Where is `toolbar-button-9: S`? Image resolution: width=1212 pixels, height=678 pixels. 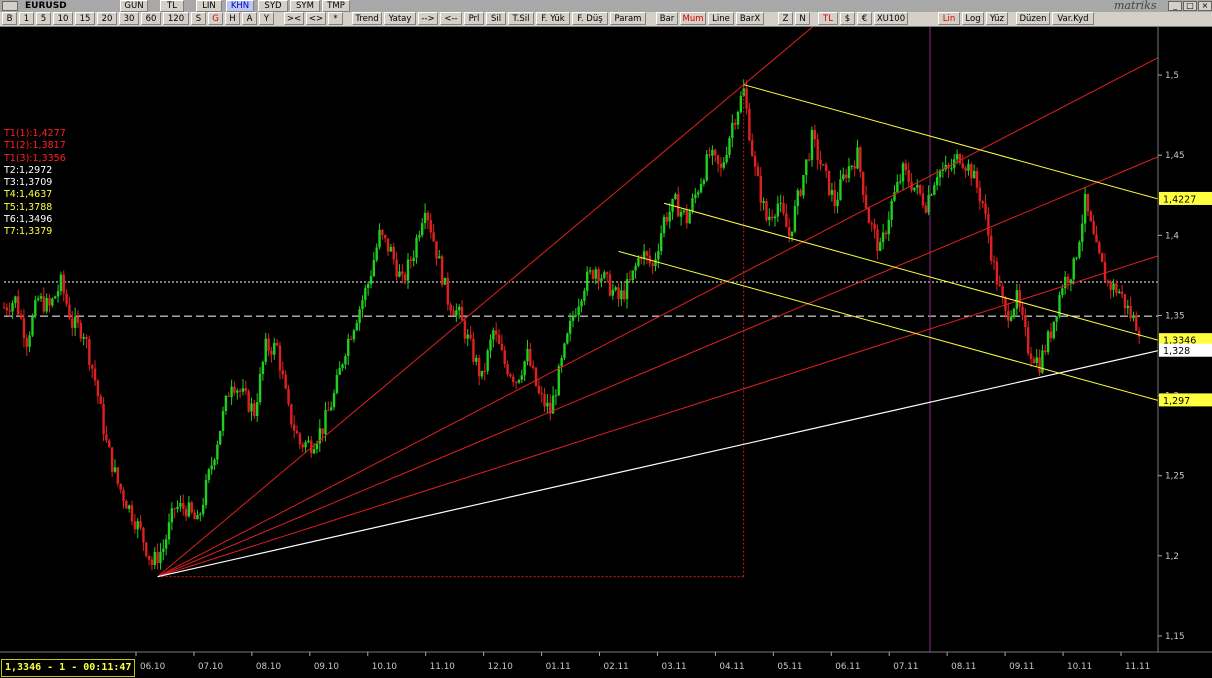
toolbar-button-9: S is located at coordinates (198, 18).